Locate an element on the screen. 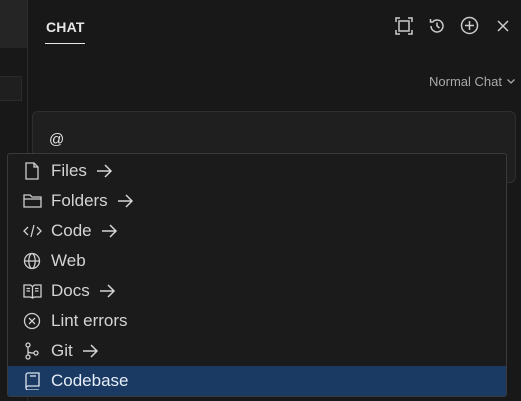 The height and width of the screenshot is (401, 521). active-tab-indicator is located at coordinates (65, 43).